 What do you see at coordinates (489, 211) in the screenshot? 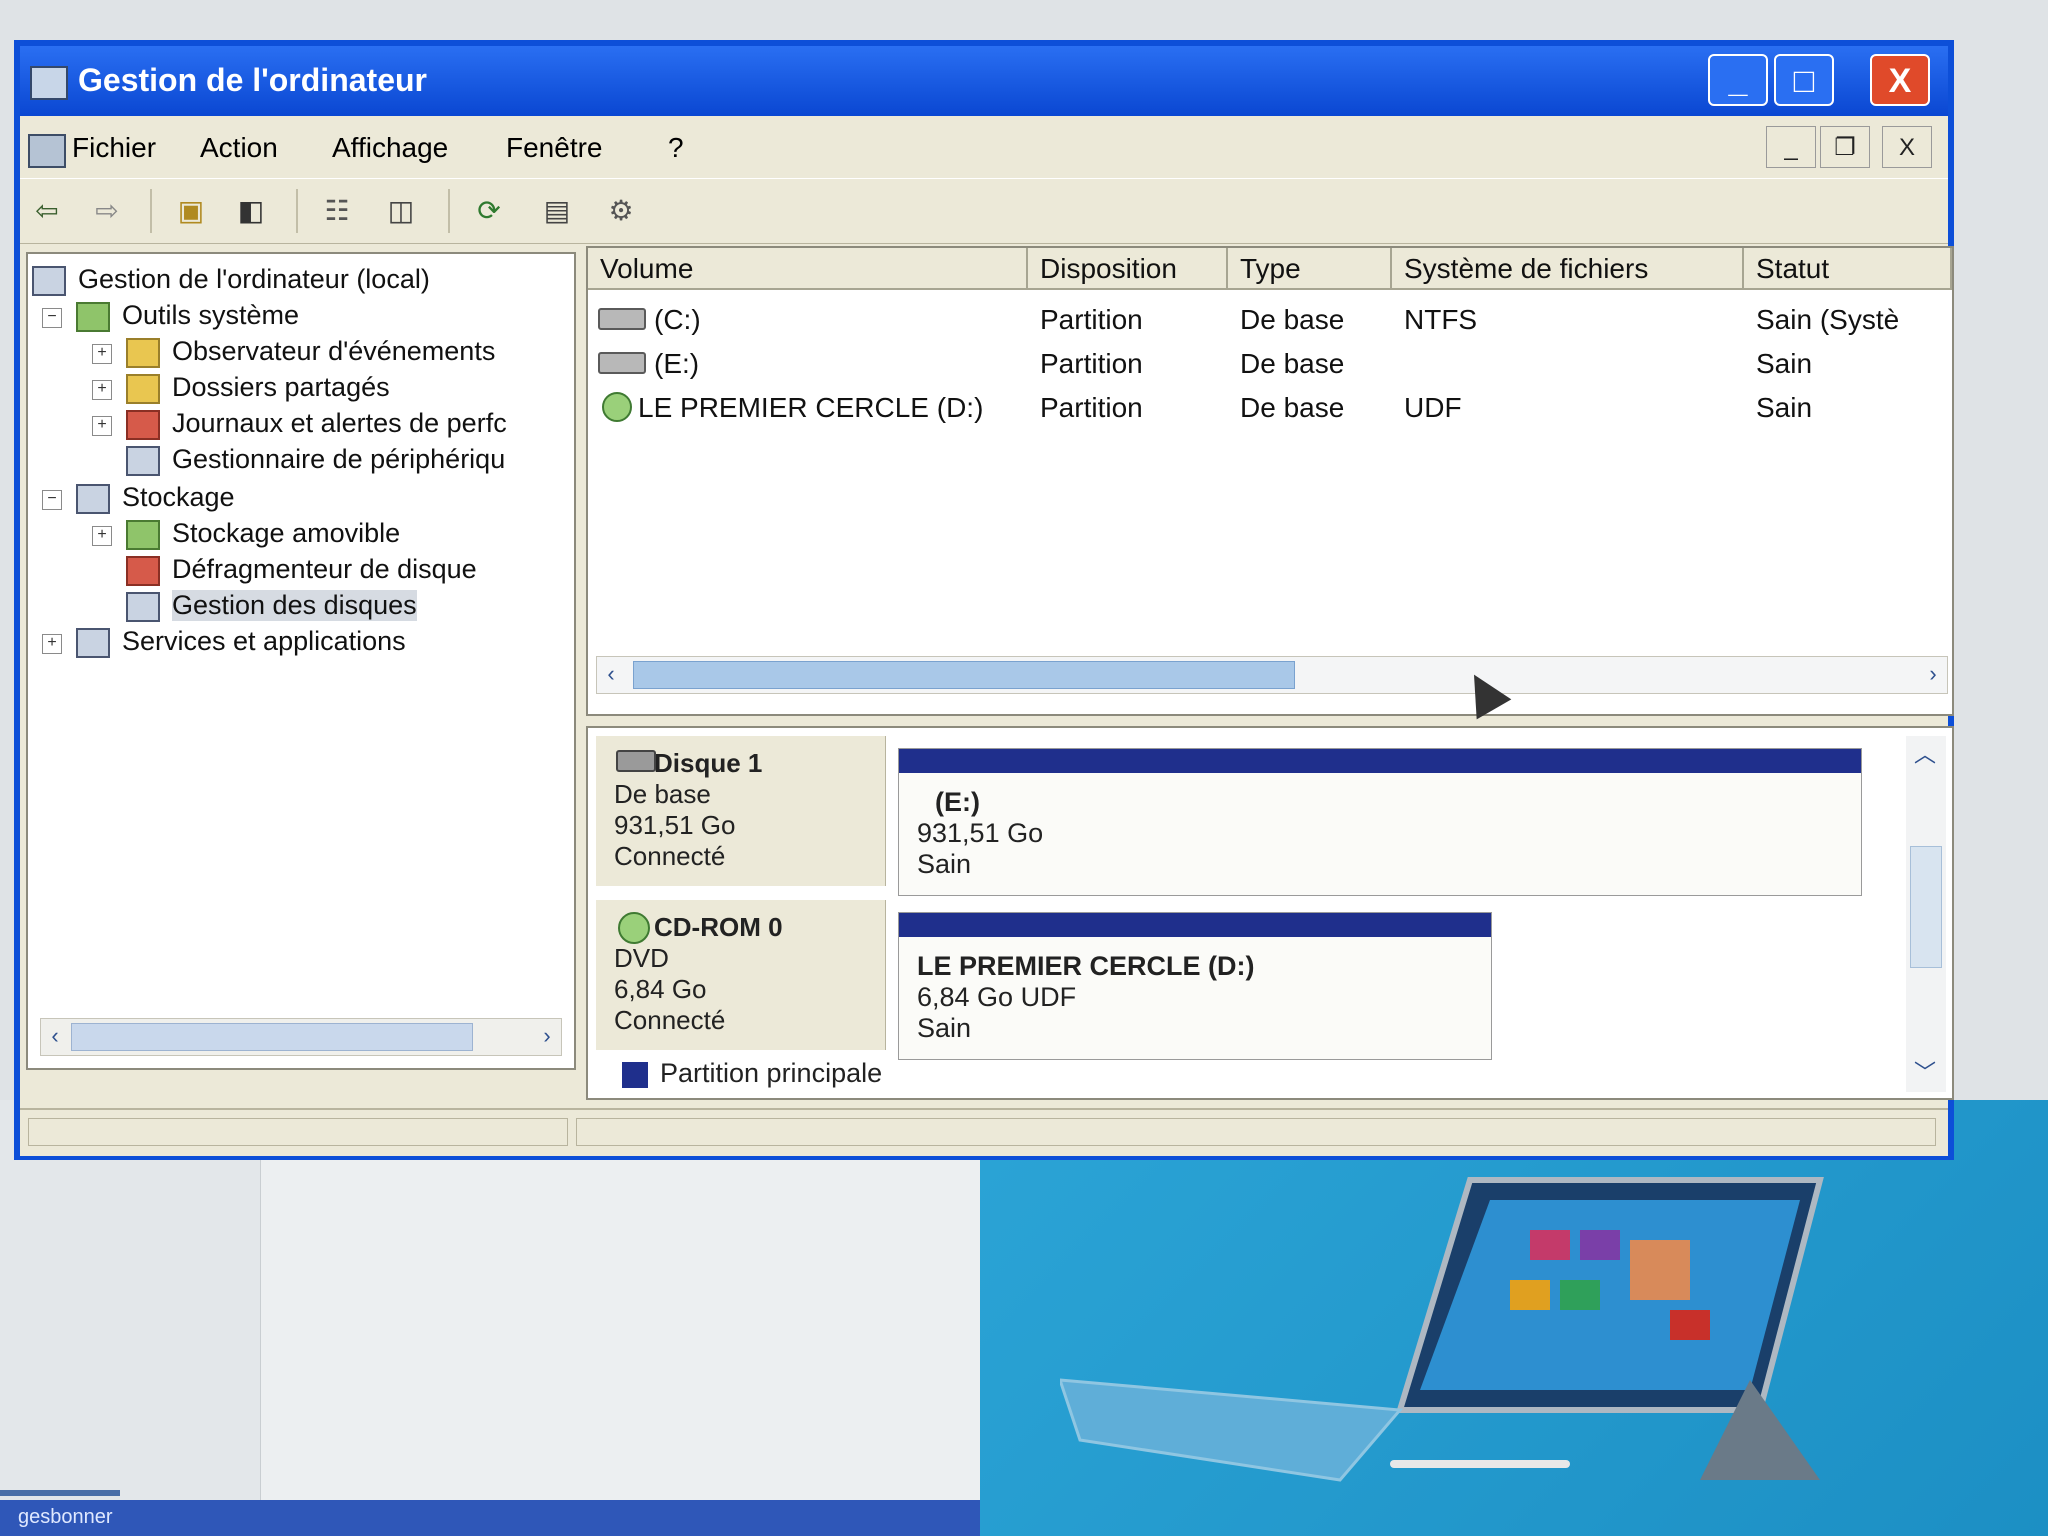
I see `refresh-icon: ⟳` at bounding box center [489, 211].